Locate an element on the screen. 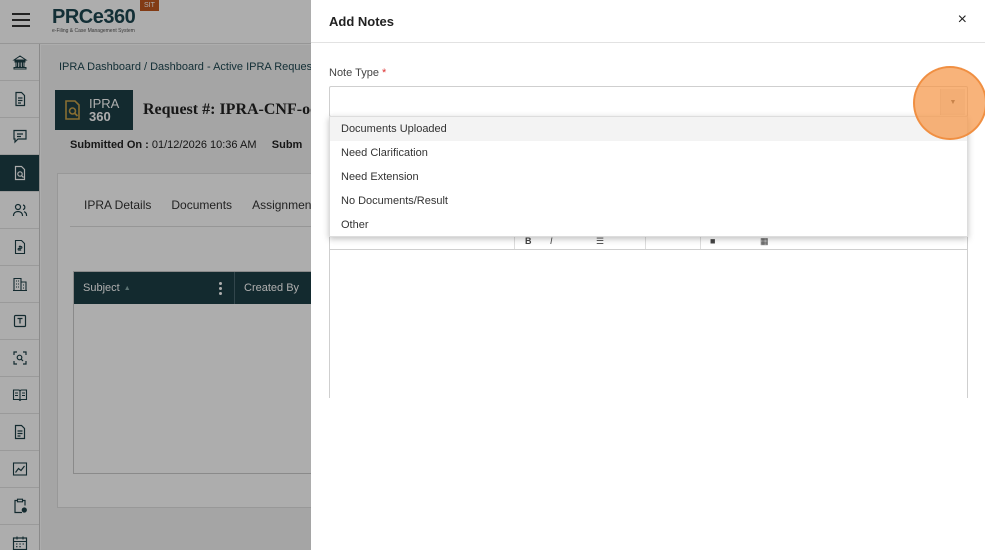 Image resolution: width=985 pixels, height=550 pixels. italic-icon: I is located at coordinates (551, 241).